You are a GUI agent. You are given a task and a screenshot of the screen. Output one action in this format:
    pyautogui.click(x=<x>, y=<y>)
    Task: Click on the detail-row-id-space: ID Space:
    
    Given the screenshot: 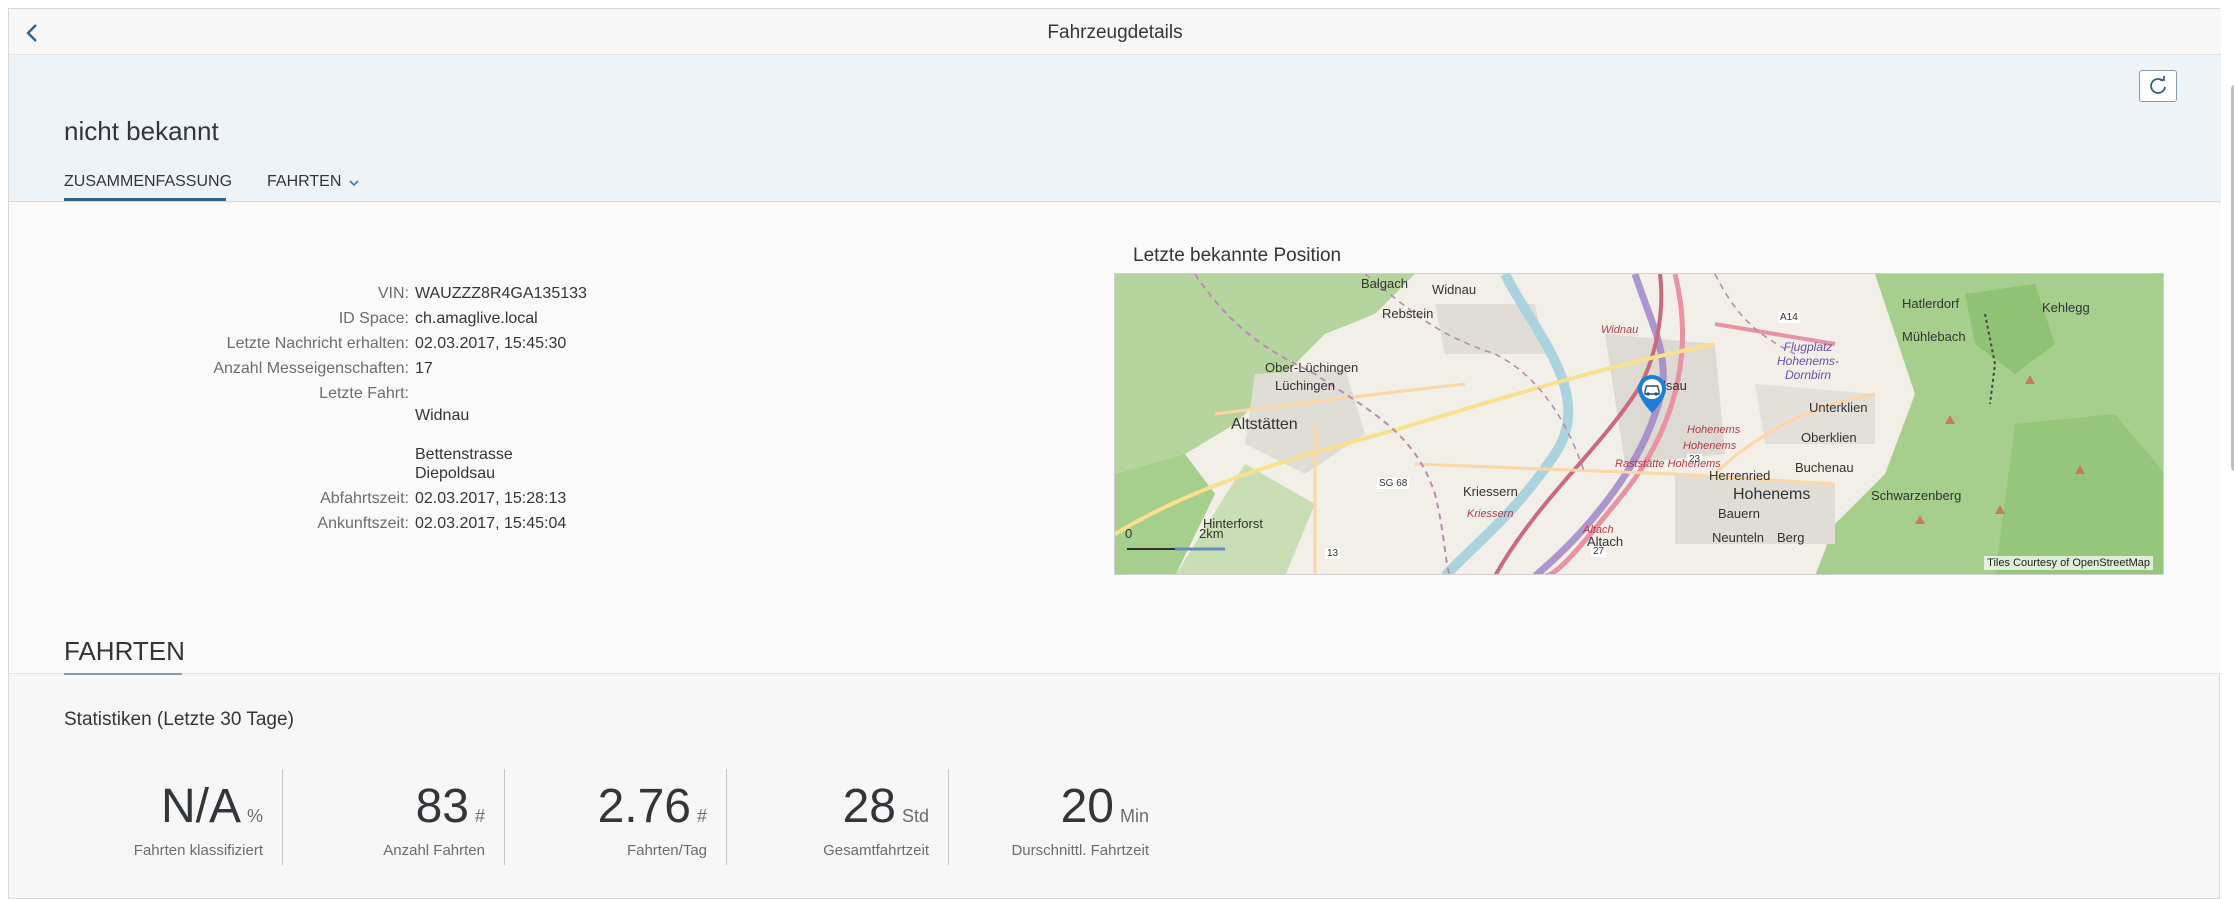 What is the action you would take?
    pyautogui.click(x=209, y=320)
    